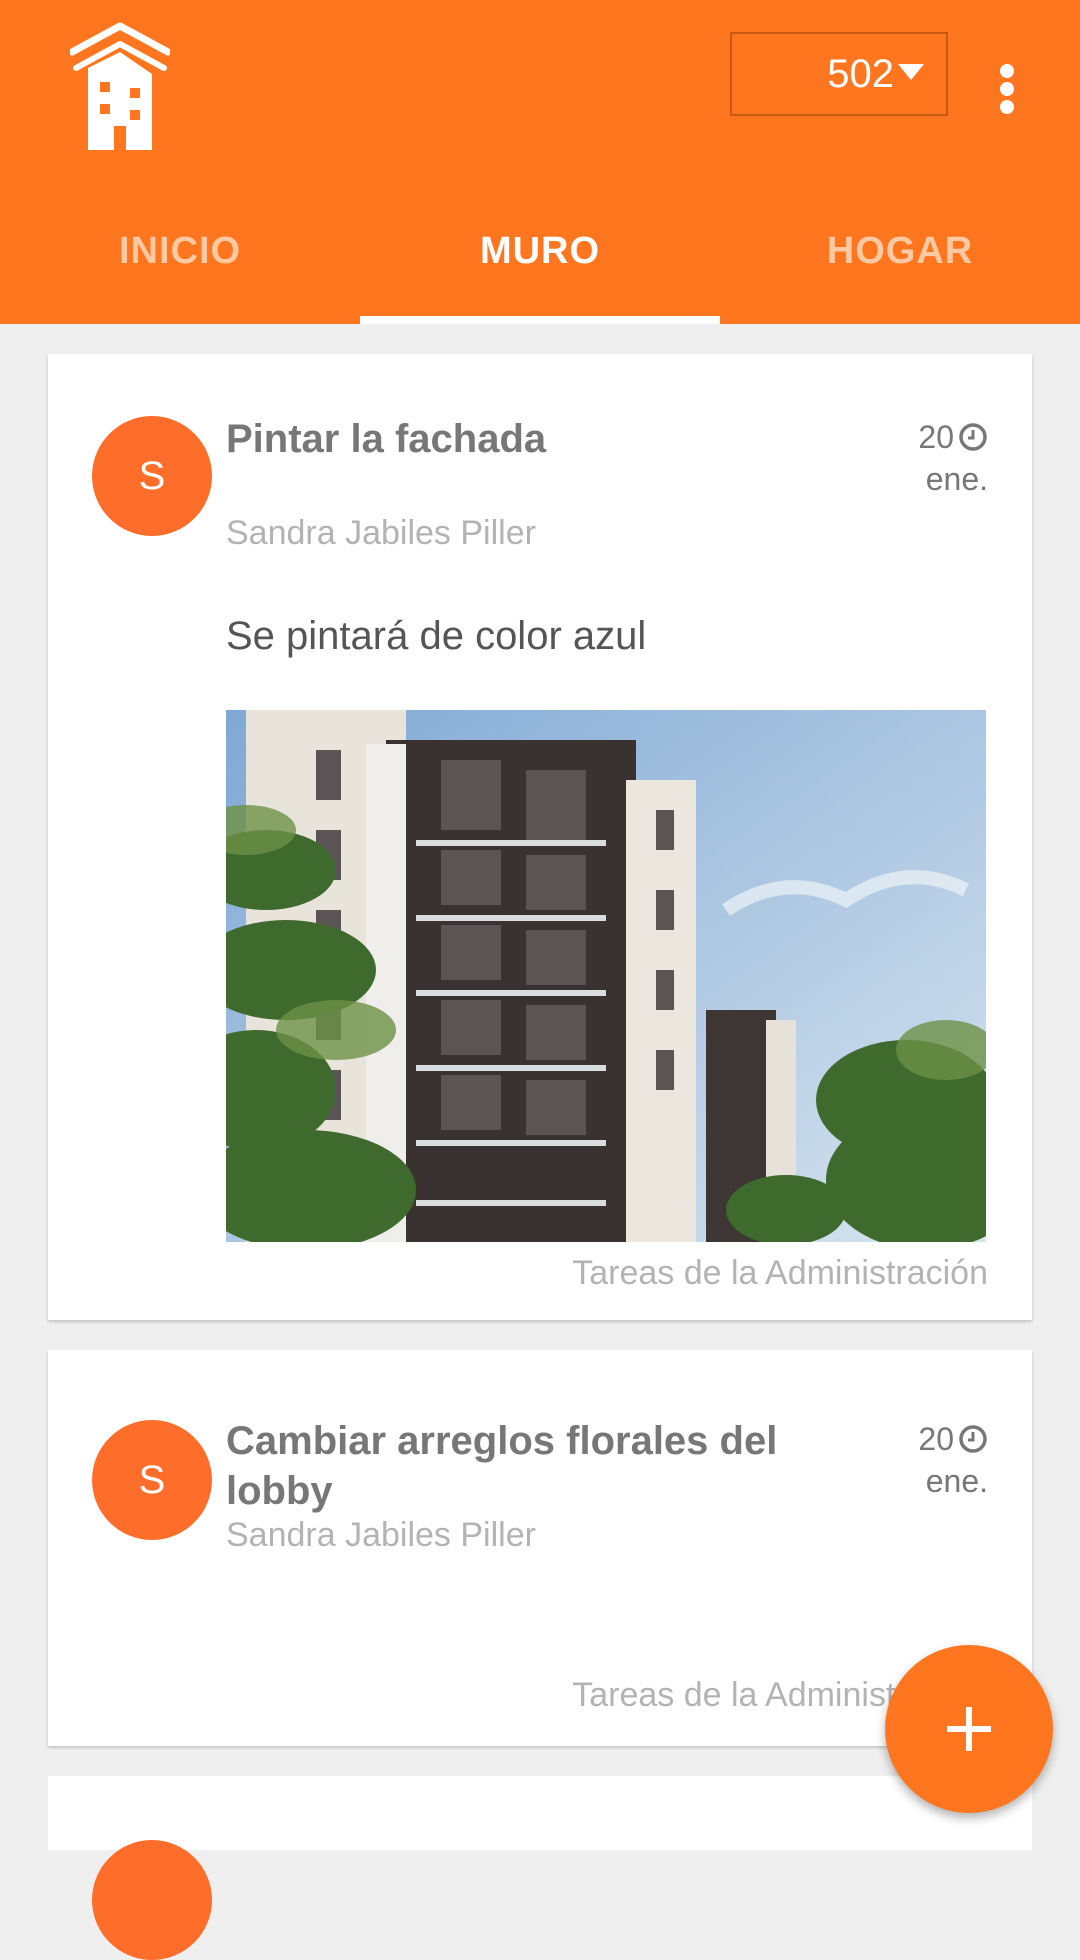 The height and width of the screenshot is (1960, 1080). I want to click on tab-bar: INICIO MURO HOGAR, so click(540, 267).